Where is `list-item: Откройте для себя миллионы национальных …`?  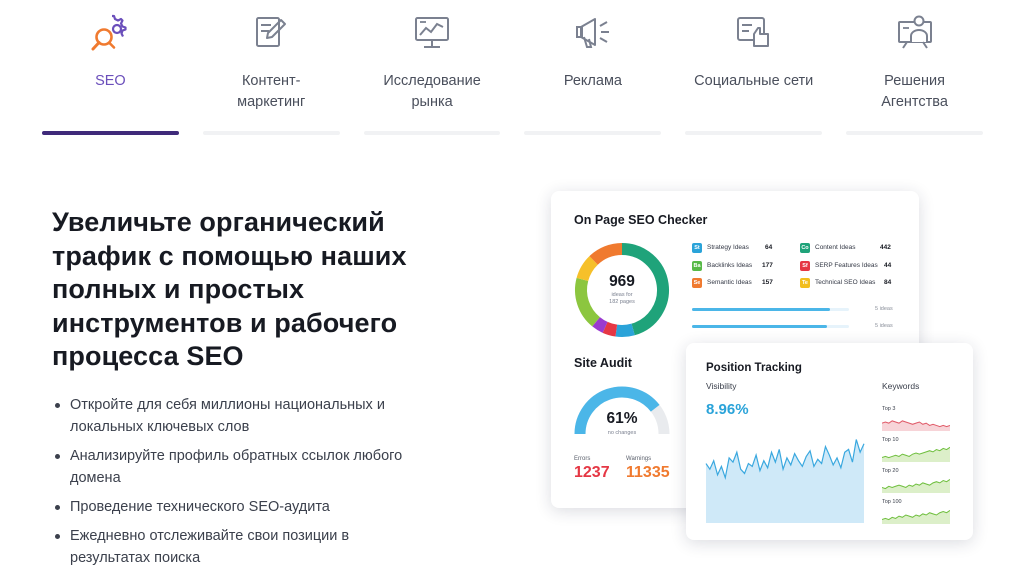
list-item: Откройте для себя миллионы национальных … is located at coordinates (232, 416).